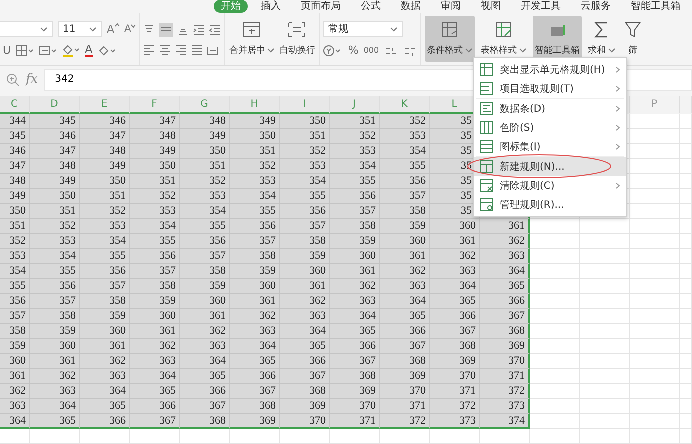 This screenshot has width=692, height=444. I want to click on align-top-icon, so click(149, 30).